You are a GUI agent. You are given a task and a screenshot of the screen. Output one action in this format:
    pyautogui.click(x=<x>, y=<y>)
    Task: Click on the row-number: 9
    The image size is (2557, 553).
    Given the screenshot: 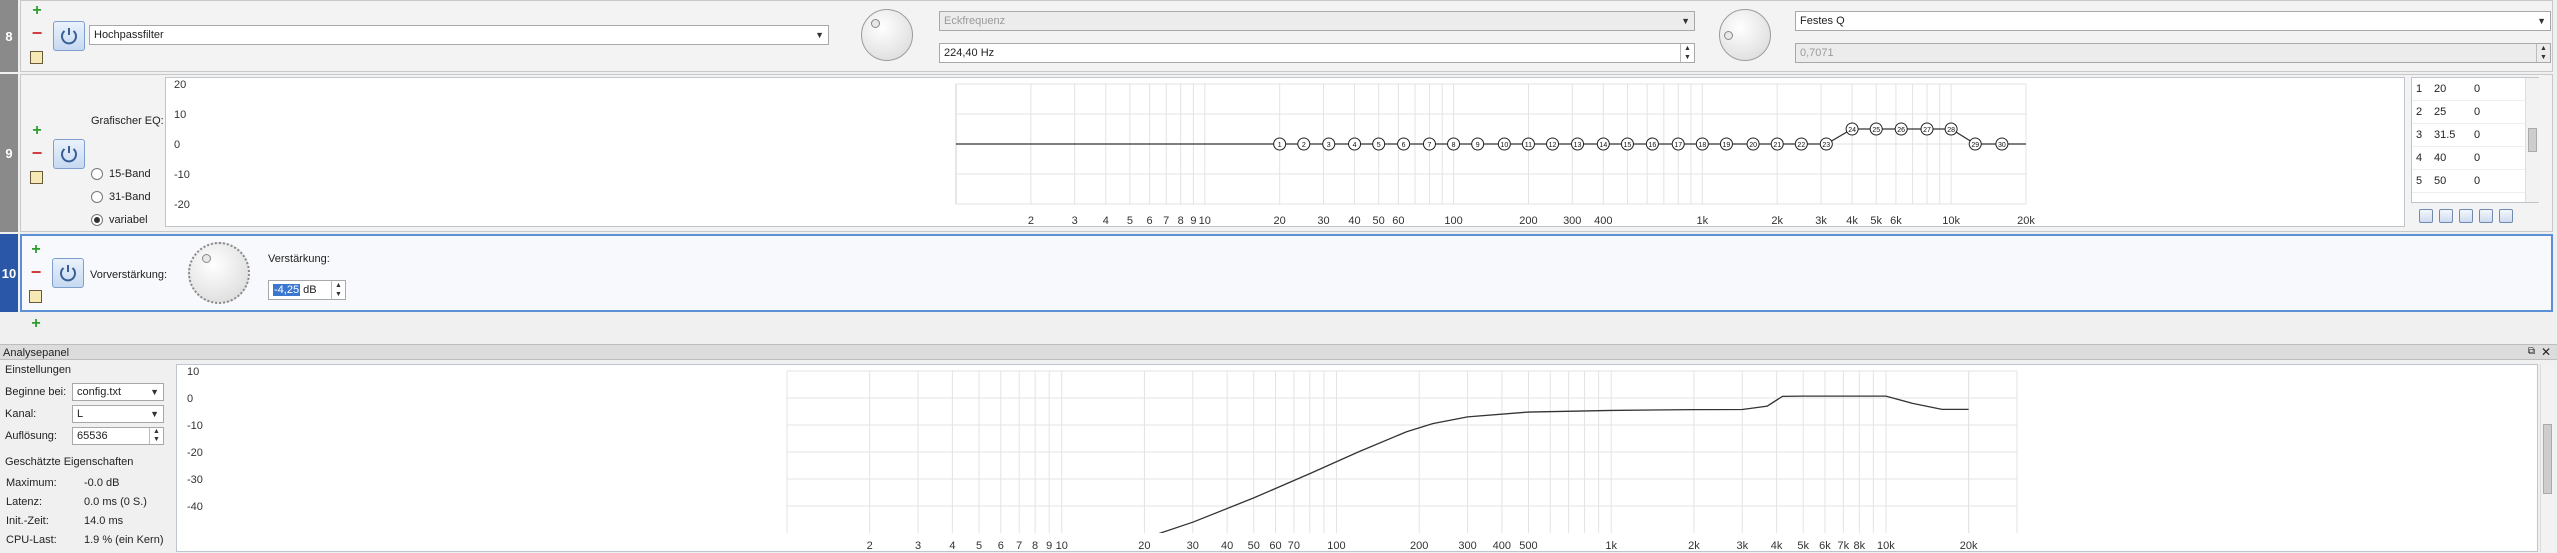 What is the action you would take?
    pyautogui.click(x=9, y=153)
    